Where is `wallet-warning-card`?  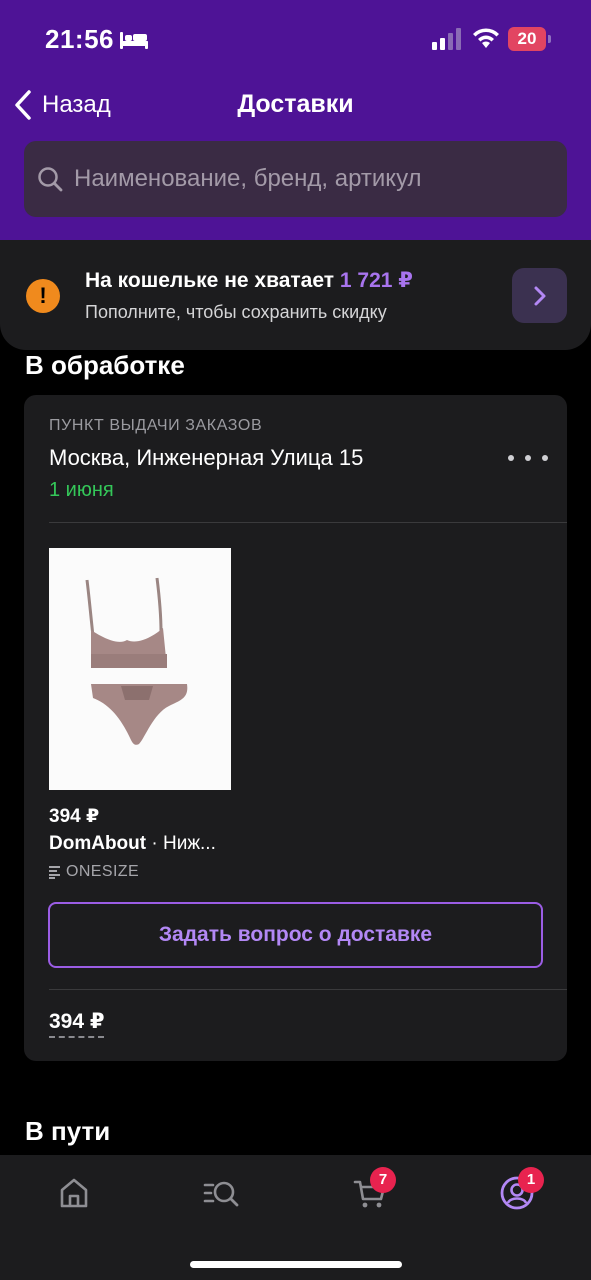
wallet-warning-card is located at coordinates (295, 295).